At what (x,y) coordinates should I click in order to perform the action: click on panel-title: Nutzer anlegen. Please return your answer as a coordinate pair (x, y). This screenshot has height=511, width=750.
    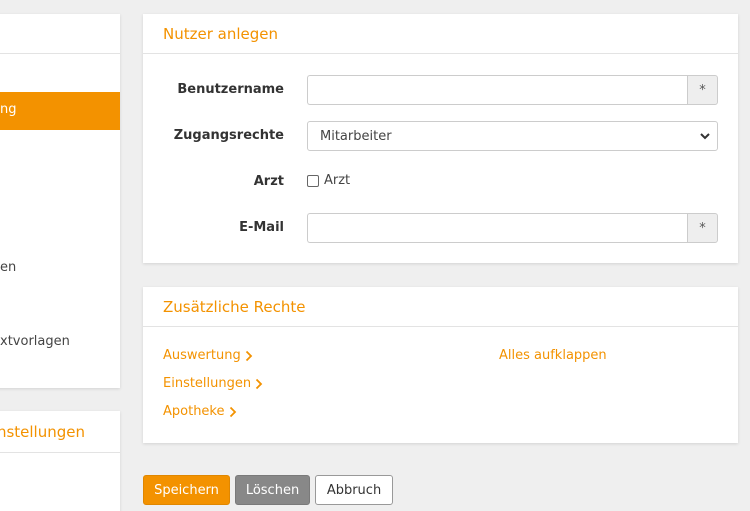
    Looking at the image, I should click on (440, 34).